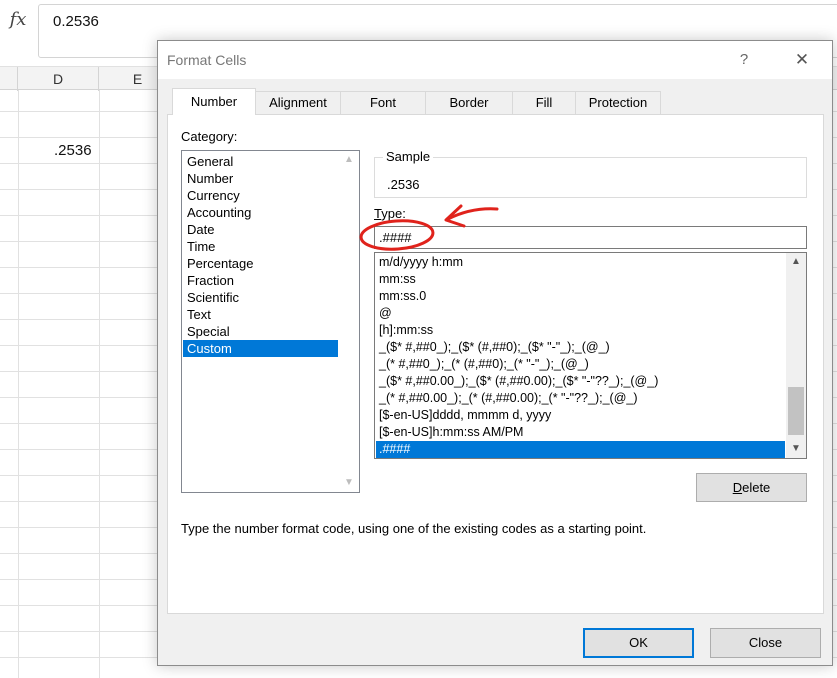 This screenshot has width=837, height=678. I want to click on format-code-item: mm:ss, so click(580, 279).